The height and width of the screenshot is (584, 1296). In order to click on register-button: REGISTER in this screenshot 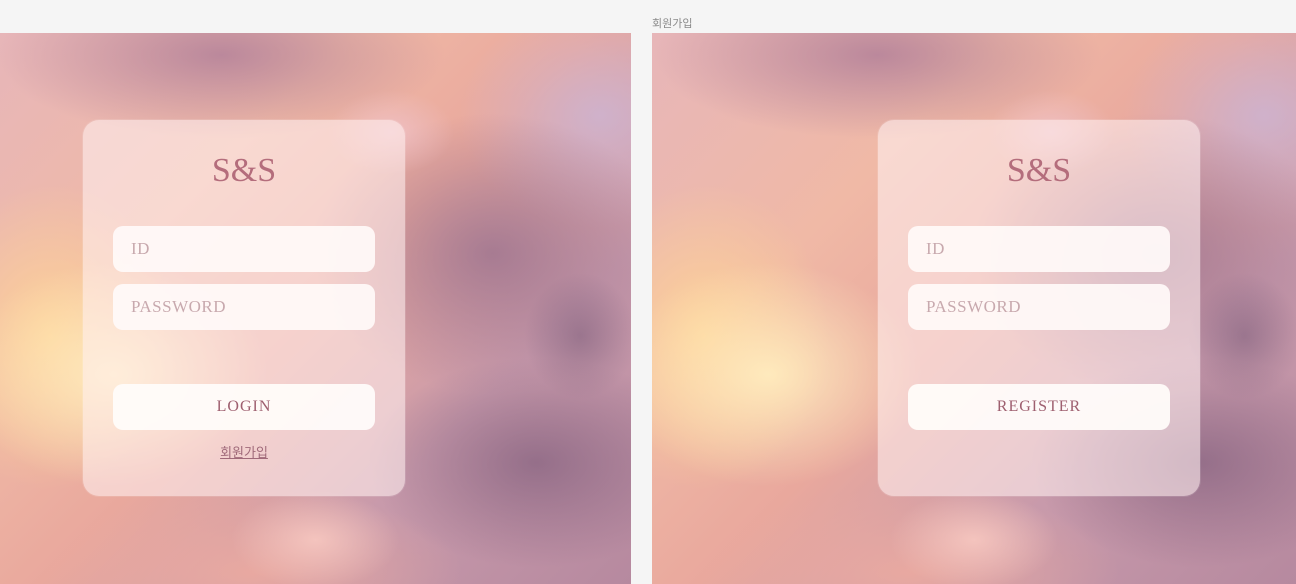, I will do `click(1039, 407)`.